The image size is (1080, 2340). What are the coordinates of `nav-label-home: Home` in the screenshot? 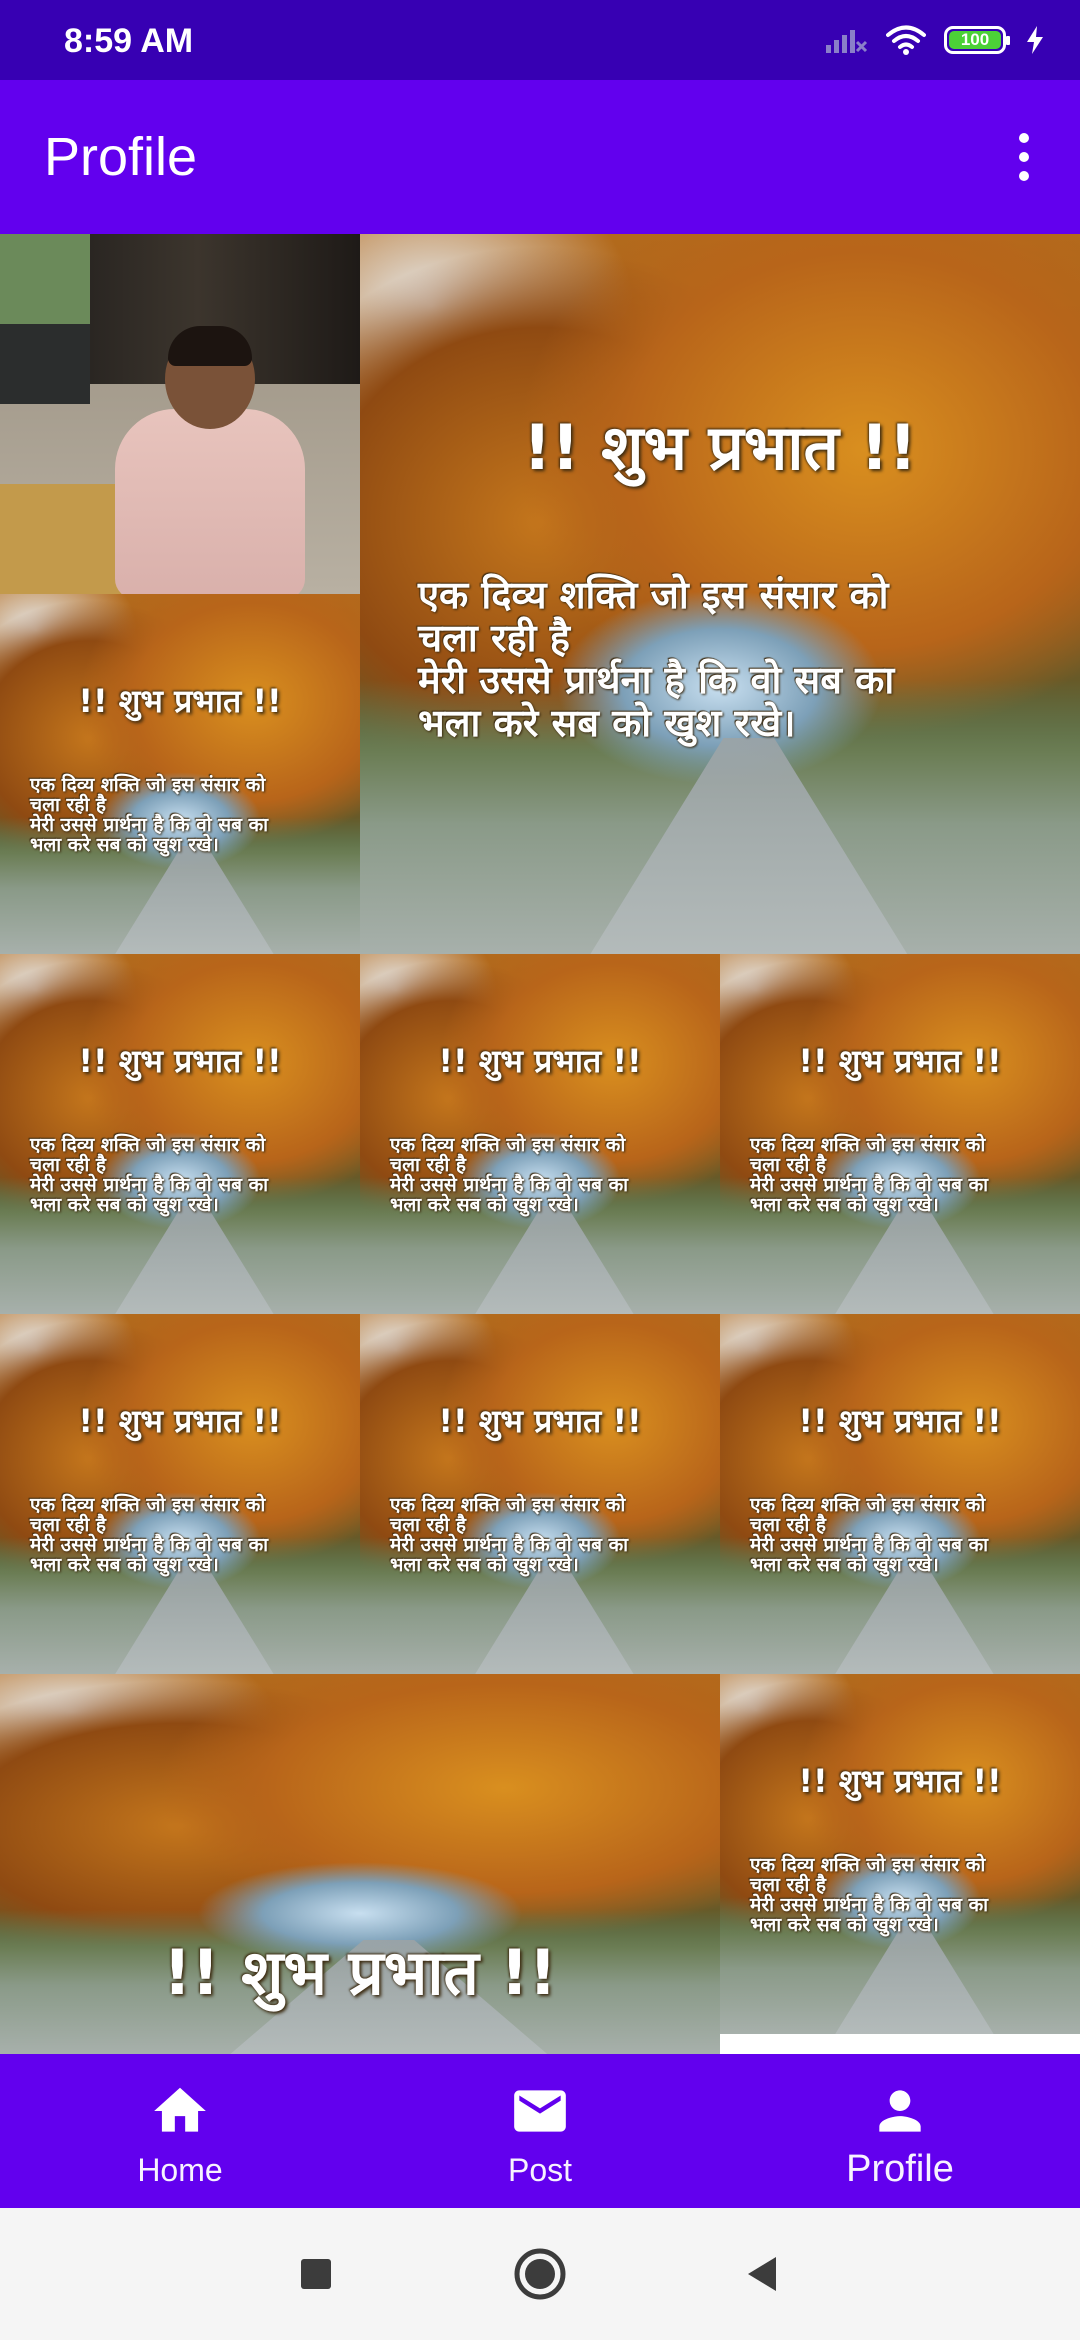 It's located at (180, 2170).